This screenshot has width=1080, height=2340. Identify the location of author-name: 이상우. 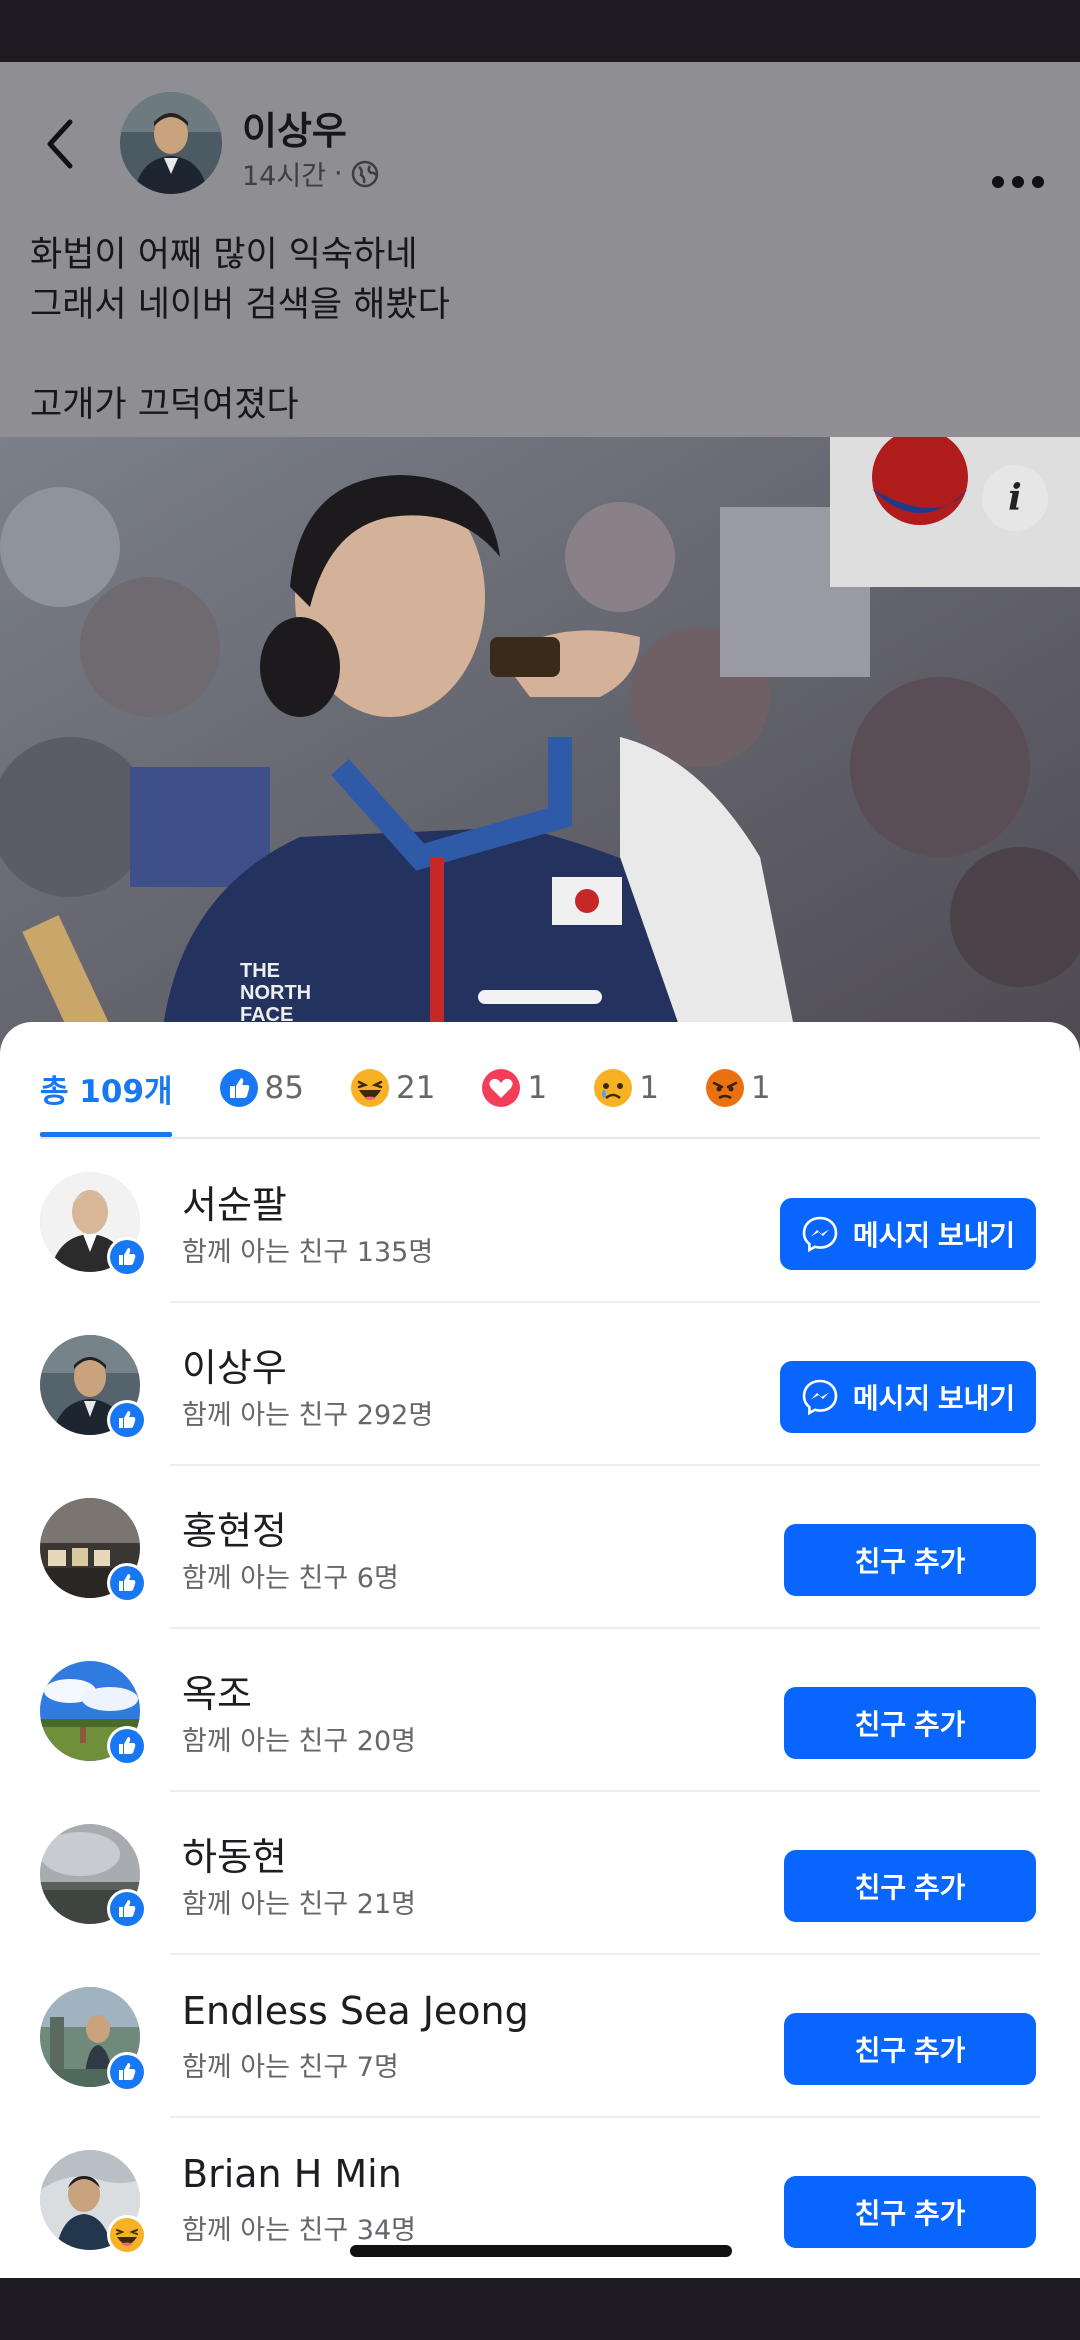
(294, 127).